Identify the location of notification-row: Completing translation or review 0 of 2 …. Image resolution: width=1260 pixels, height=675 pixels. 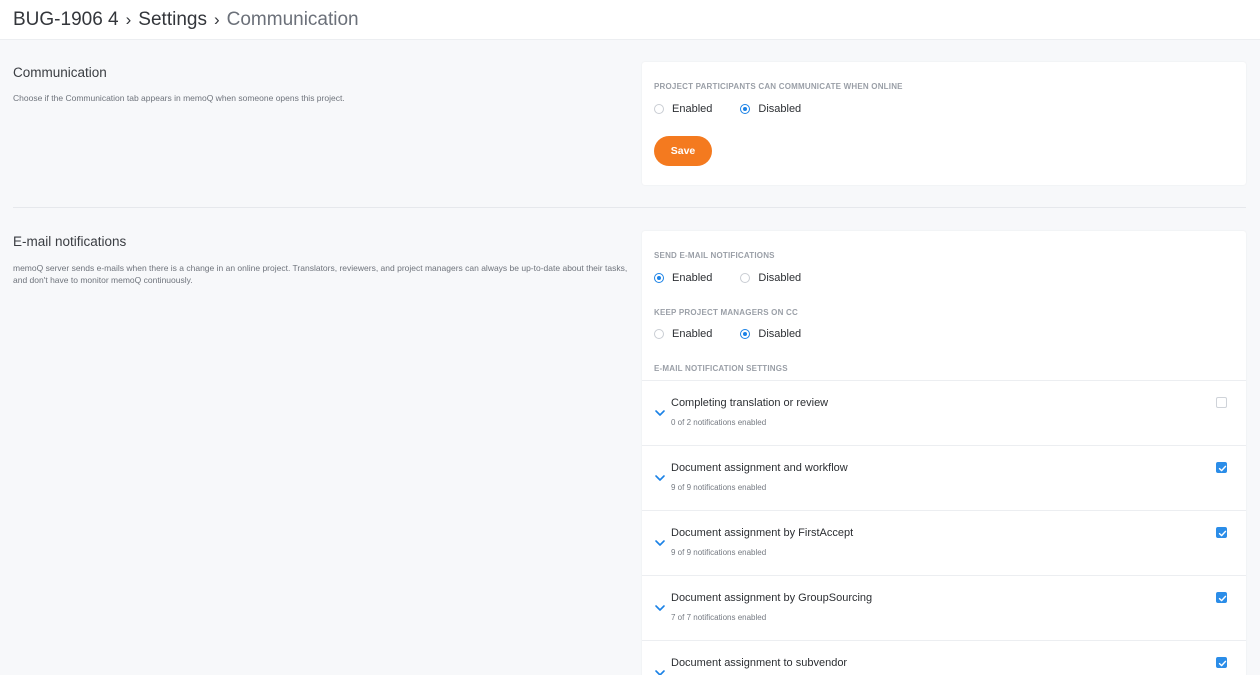
(944, 412).